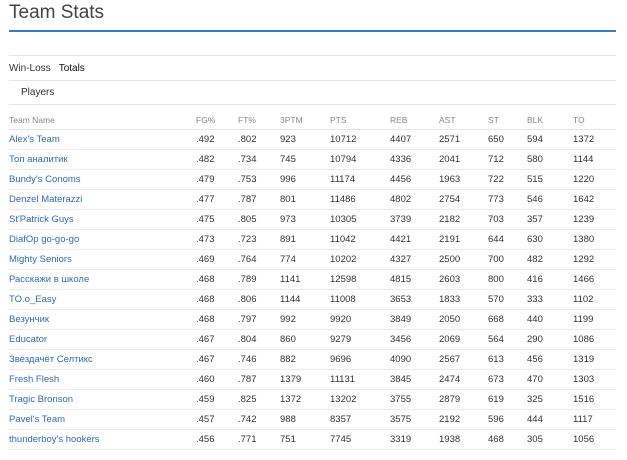 The height and width of the screenshot is (460, 627). I want to click on stat-cell-to: 1516, so click(594, 399).